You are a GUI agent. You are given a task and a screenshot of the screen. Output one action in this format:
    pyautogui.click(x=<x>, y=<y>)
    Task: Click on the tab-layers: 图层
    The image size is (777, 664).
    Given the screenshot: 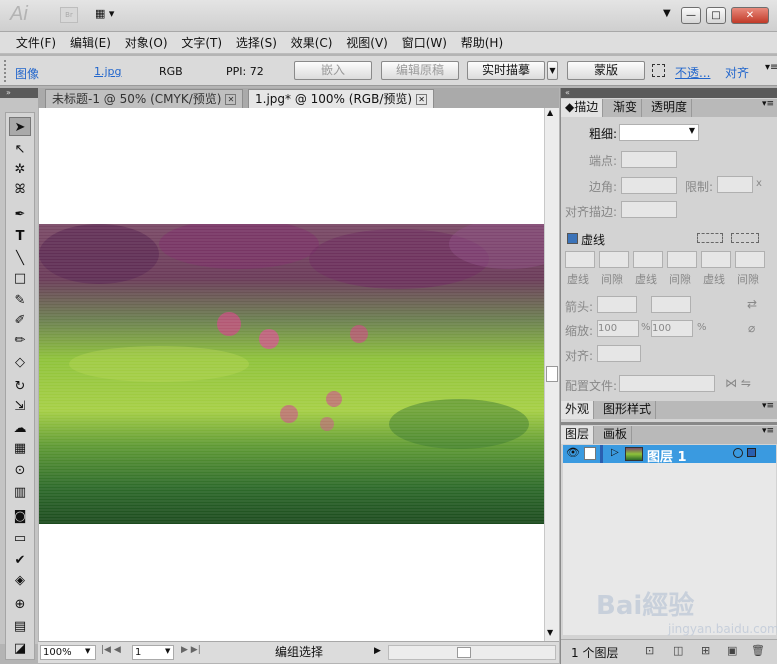 What is the action you would take?
    pyautogui.click(x=578, y=435)
    